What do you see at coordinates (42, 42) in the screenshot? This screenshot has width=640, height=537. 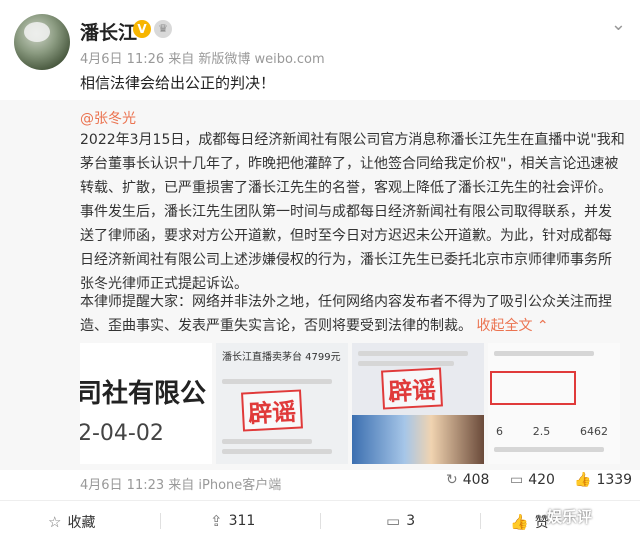 I see `author-avatar` at bounding box center [42, 42].